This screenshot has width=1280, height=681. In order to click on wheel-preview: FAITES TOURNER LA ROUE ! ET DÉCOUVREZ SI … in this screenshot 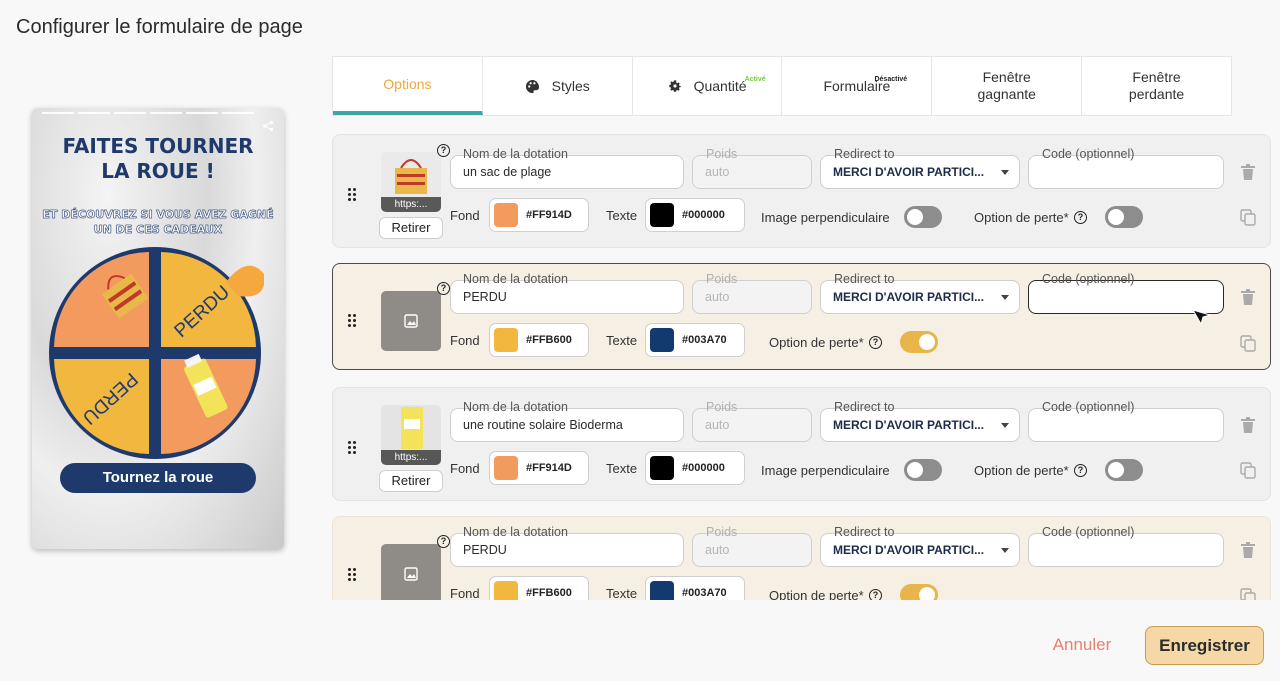, I will do `click(158, 328)`.